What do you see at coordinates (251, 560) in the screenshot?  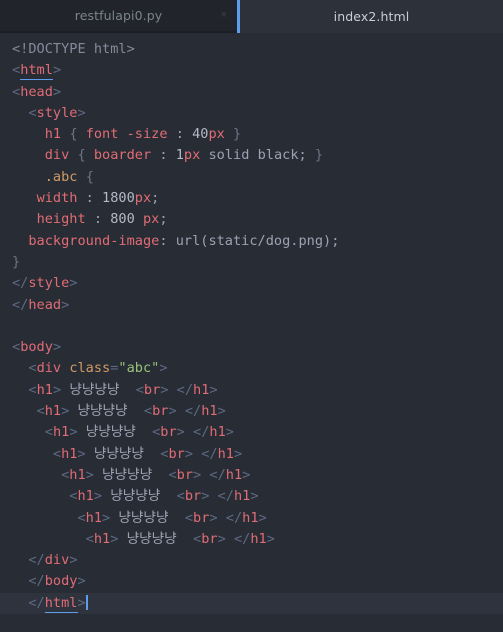 I see `code-line: </div>` at bounding box center [251, 560].